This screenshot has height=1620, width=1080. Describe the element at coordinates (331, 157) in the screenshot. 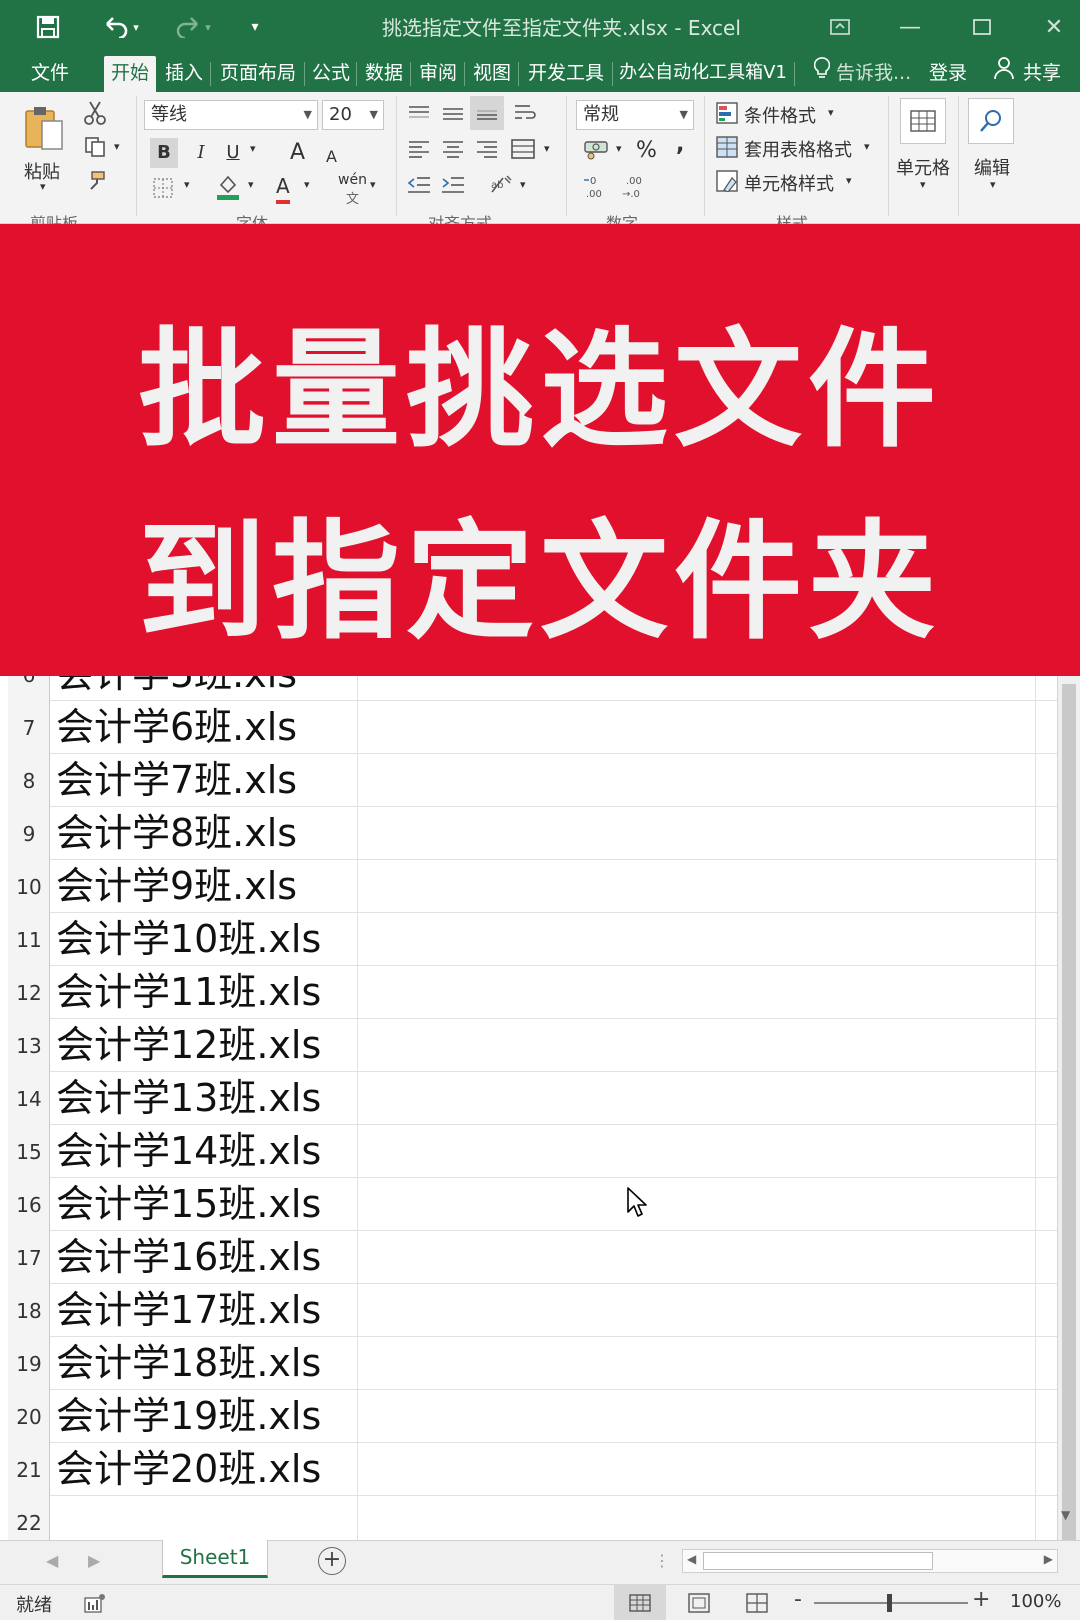

I see `shrink-font-button: A` at that location.